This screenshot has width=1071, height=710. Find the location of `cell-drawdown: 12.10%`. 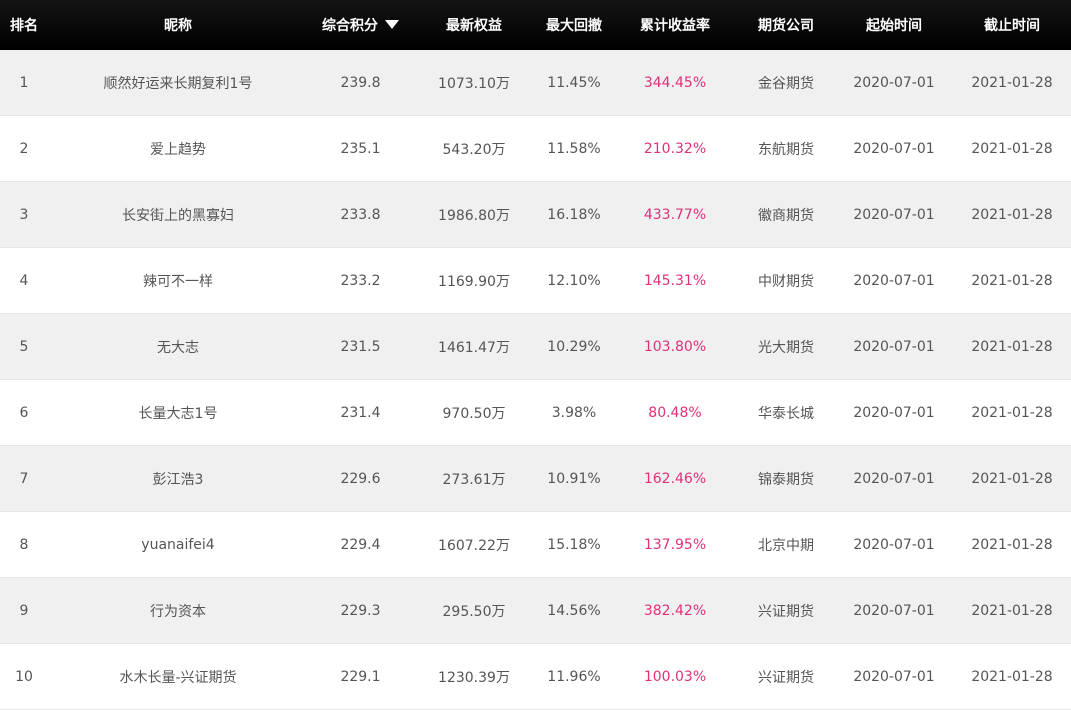

cell-drawdown: 12.10% is located at coordinates (574, 280).